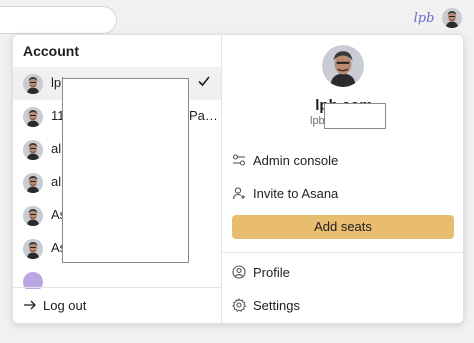 The image size is (474, 343). I want to click on admin-sliders-icon, so click(239, 160).